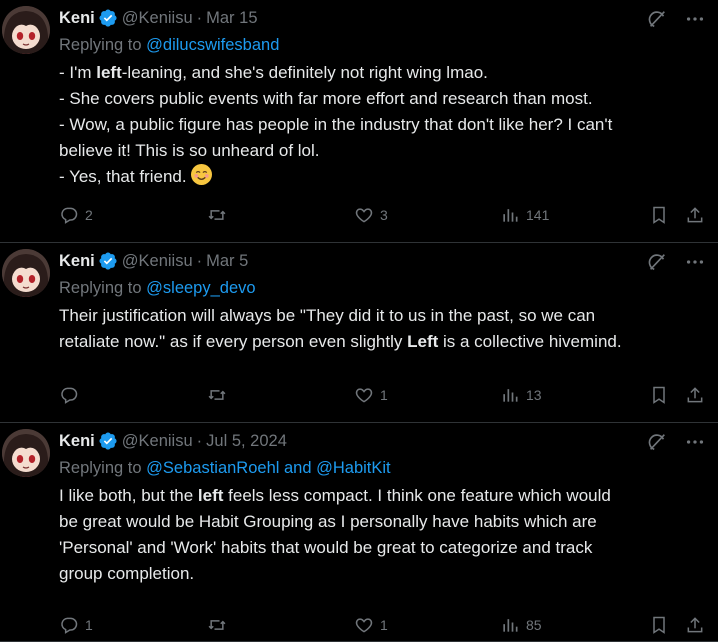 The height and width of the screenshot is (642, 718). What do you see at coordinates (335, 151) in the screenshot?
I see `tweet-text-line: believe it! This is so unheard of lol.` at bounding box center [335, 151].